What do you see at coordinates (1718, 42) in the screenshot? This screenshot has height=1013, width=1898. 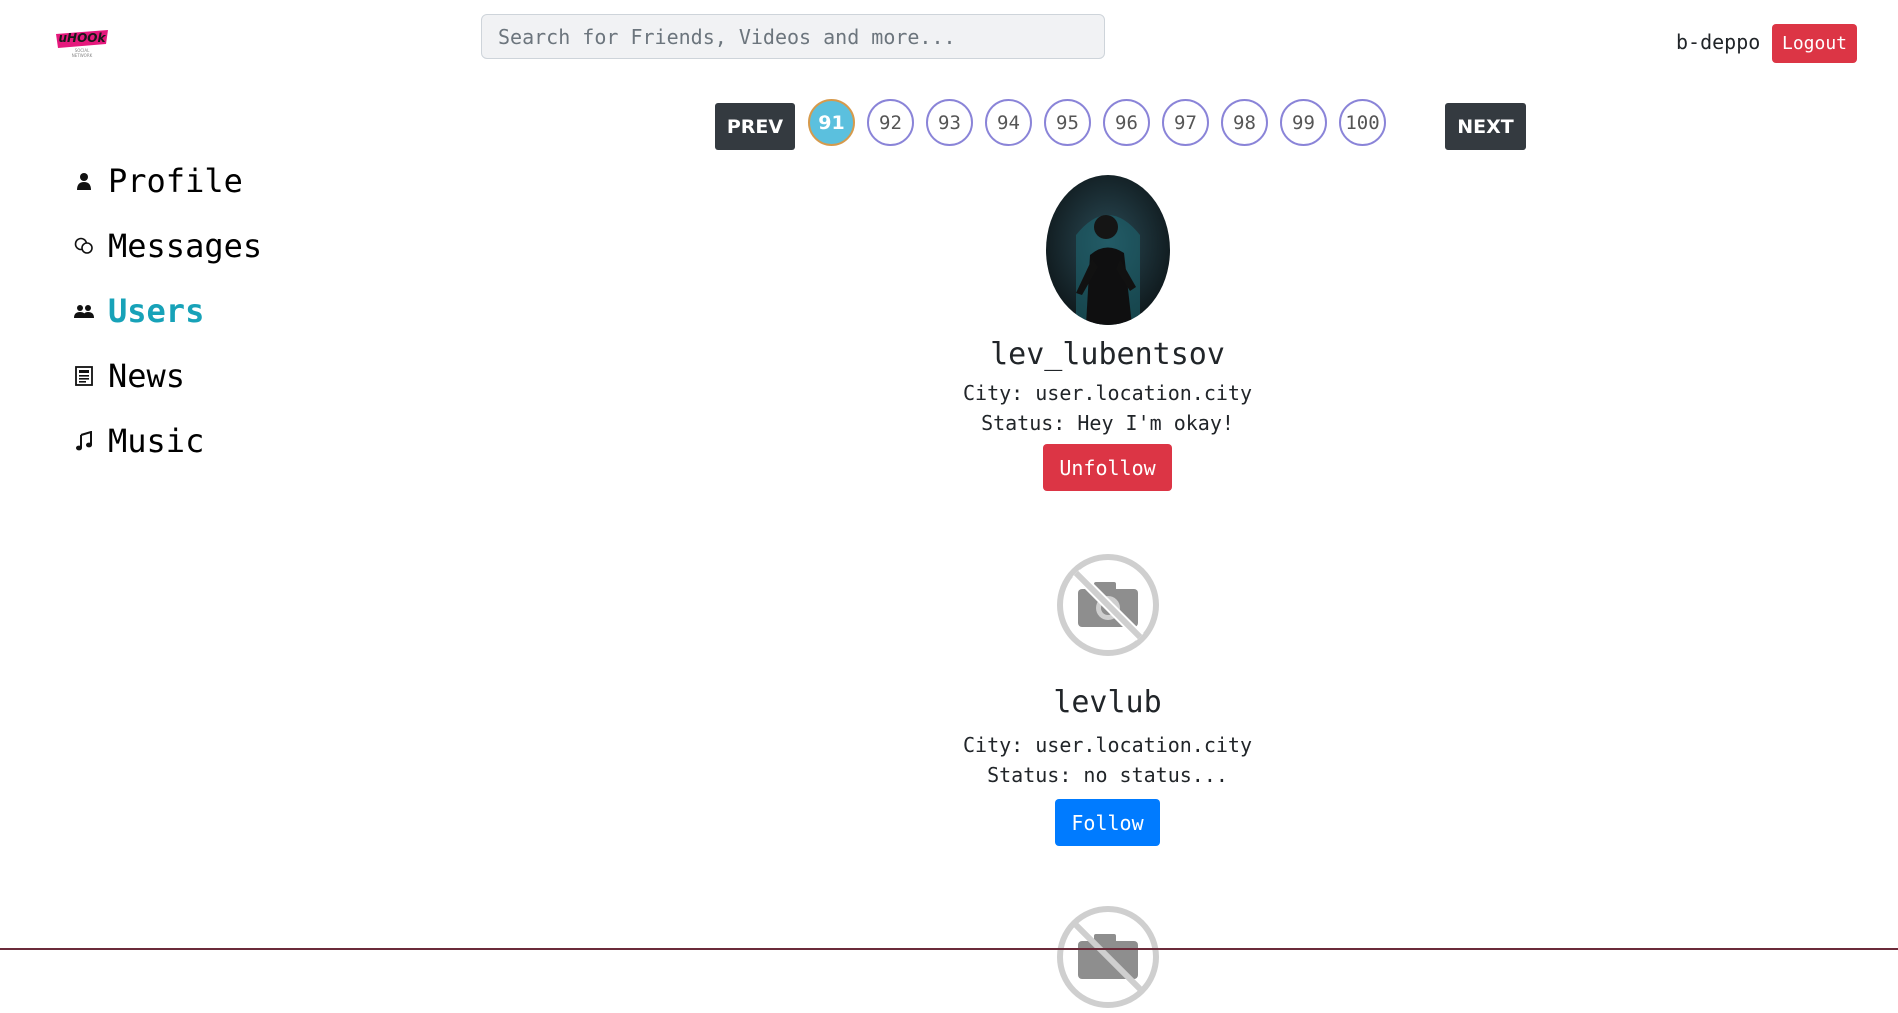 I see `current-username: b-deppo` at bounding box center [1718, 42].